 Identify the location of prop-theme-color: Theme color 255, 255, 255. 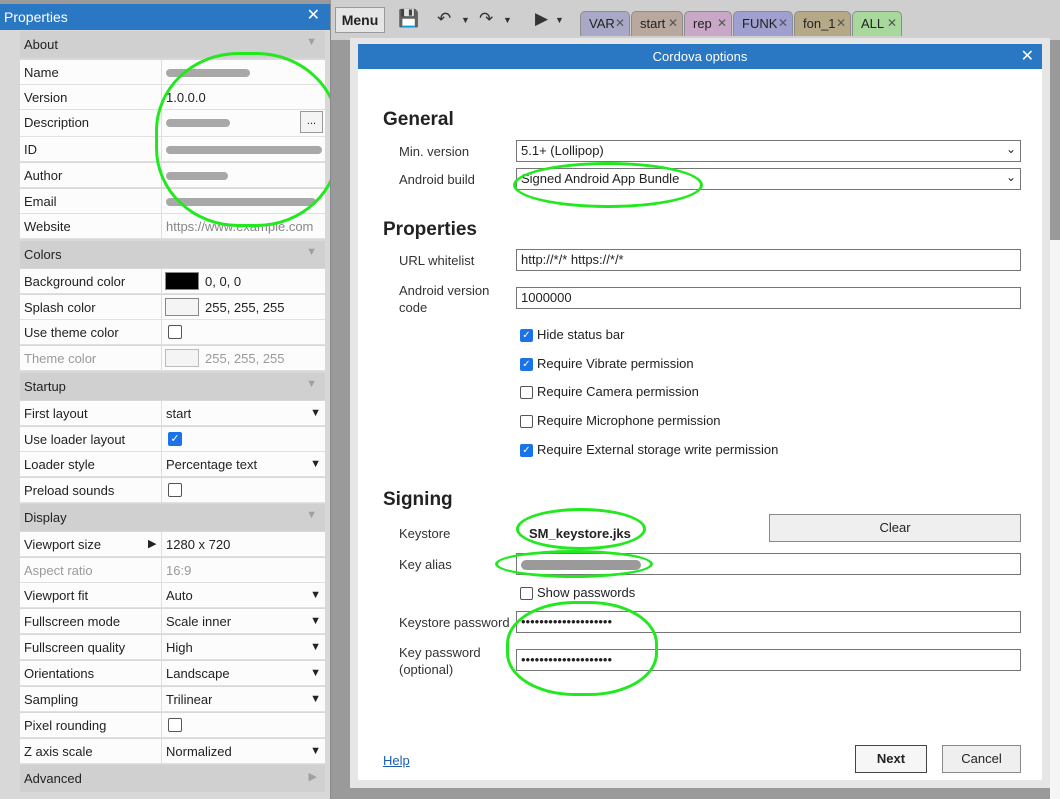
(172, 358).